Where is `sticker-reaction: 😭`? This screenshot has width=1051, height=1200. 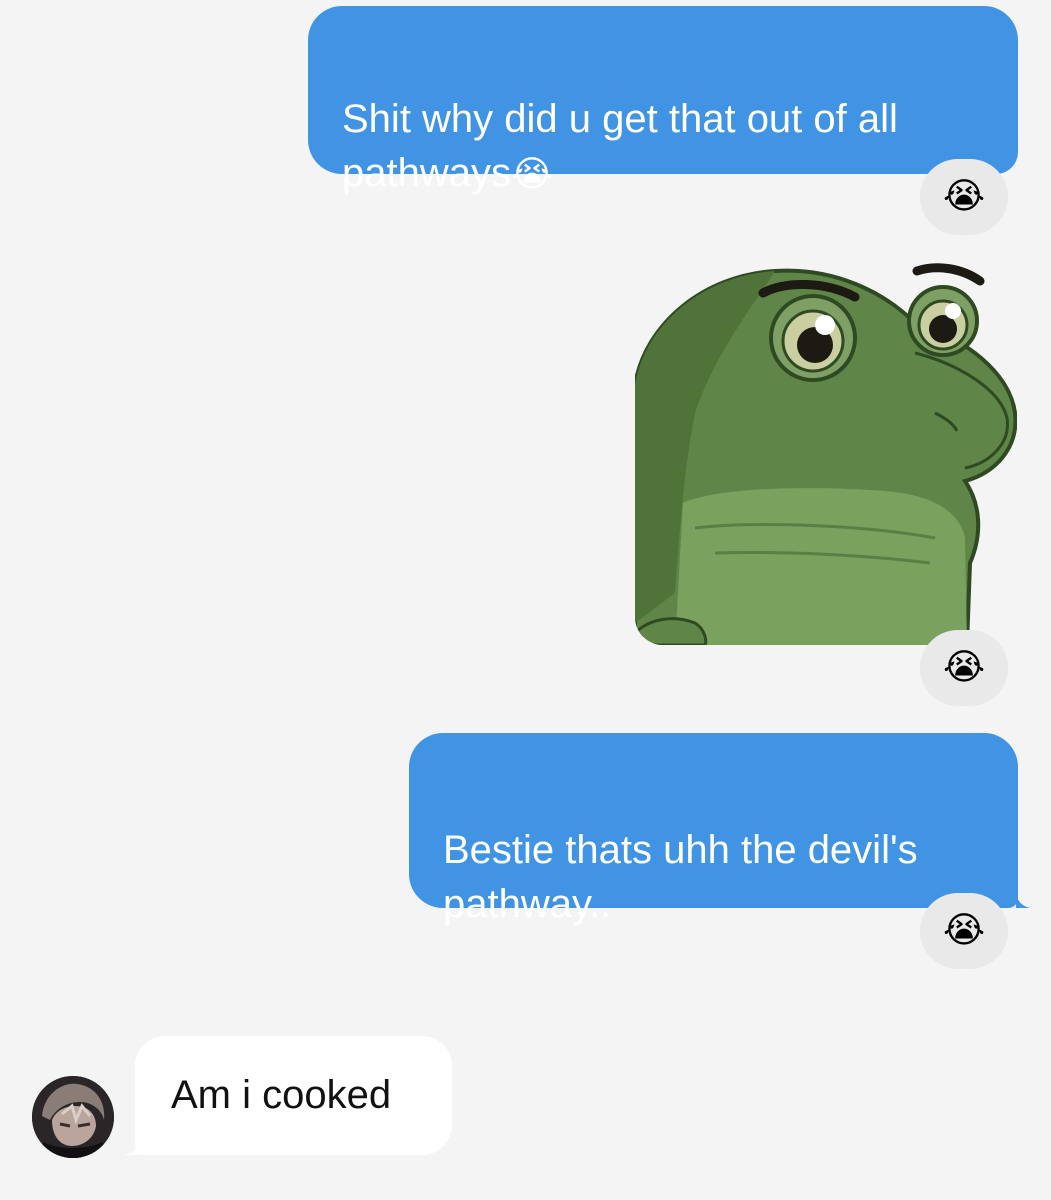
sticker-reaction: 😭 is located at coordinates (964, 668).